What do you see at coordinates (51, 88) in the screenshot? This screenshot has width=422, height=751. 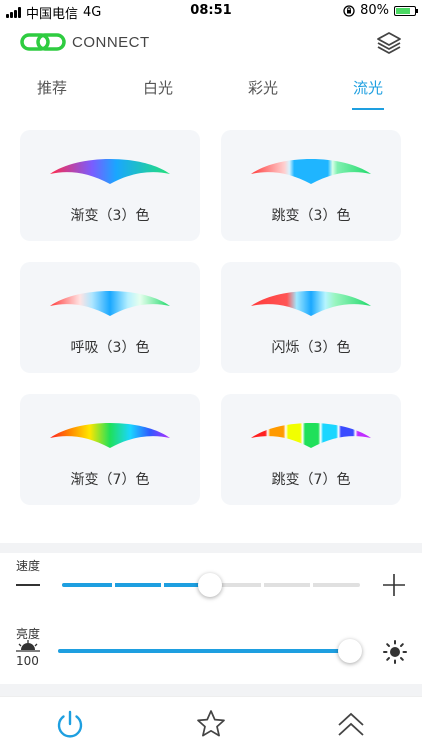 I see `tab-label: 推荐` at bounding box center [51, 88].